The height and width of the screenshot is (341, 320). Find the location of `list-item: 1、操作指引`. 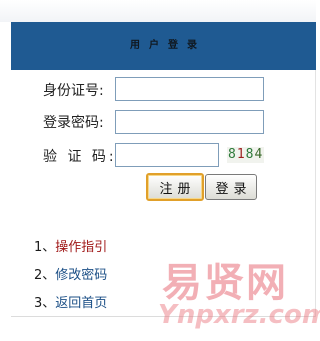

list-item: 1、操作指引 is located at coordinates (70, 245).